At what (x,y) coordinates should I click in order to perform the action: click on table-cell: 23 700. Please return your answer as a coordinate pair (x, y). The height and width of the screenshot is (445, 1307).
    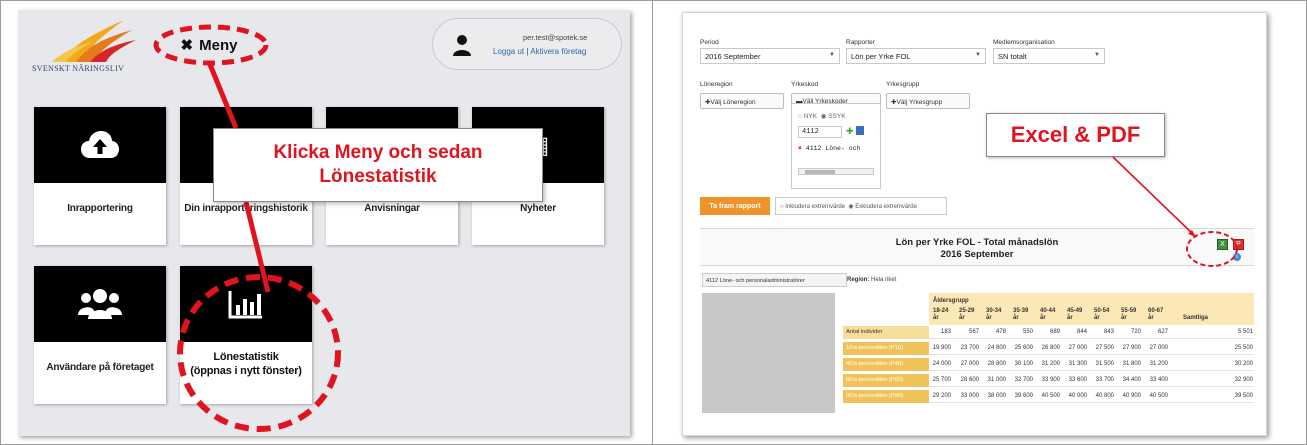
    Looking at the image, I should click on (969, 348).